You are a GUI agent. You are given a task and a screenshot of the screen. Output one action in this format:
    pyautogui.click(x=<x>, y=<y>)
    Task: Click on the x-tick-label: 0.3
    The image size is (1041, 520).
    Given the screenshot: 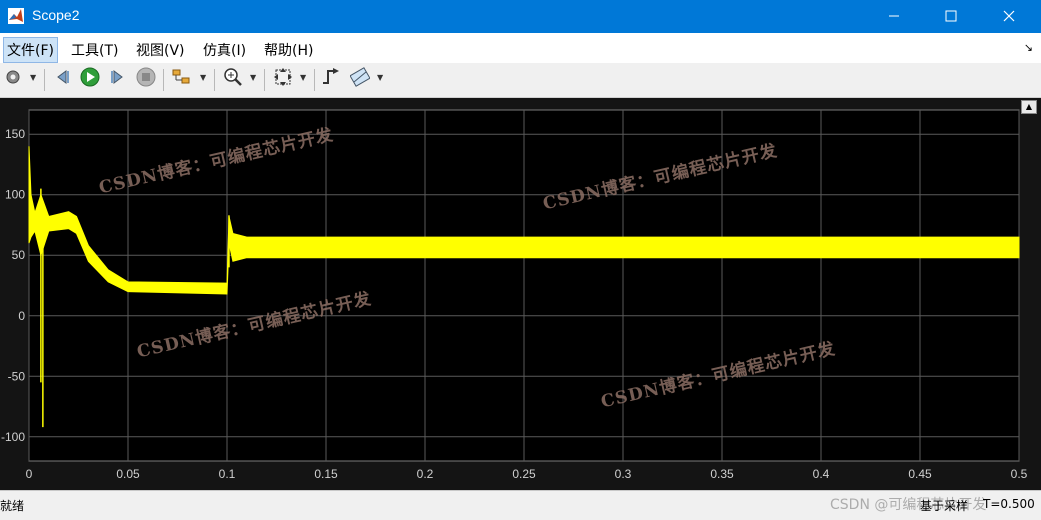 What is the action you would take?
    pyautogui.click(x=623, y=474)
    